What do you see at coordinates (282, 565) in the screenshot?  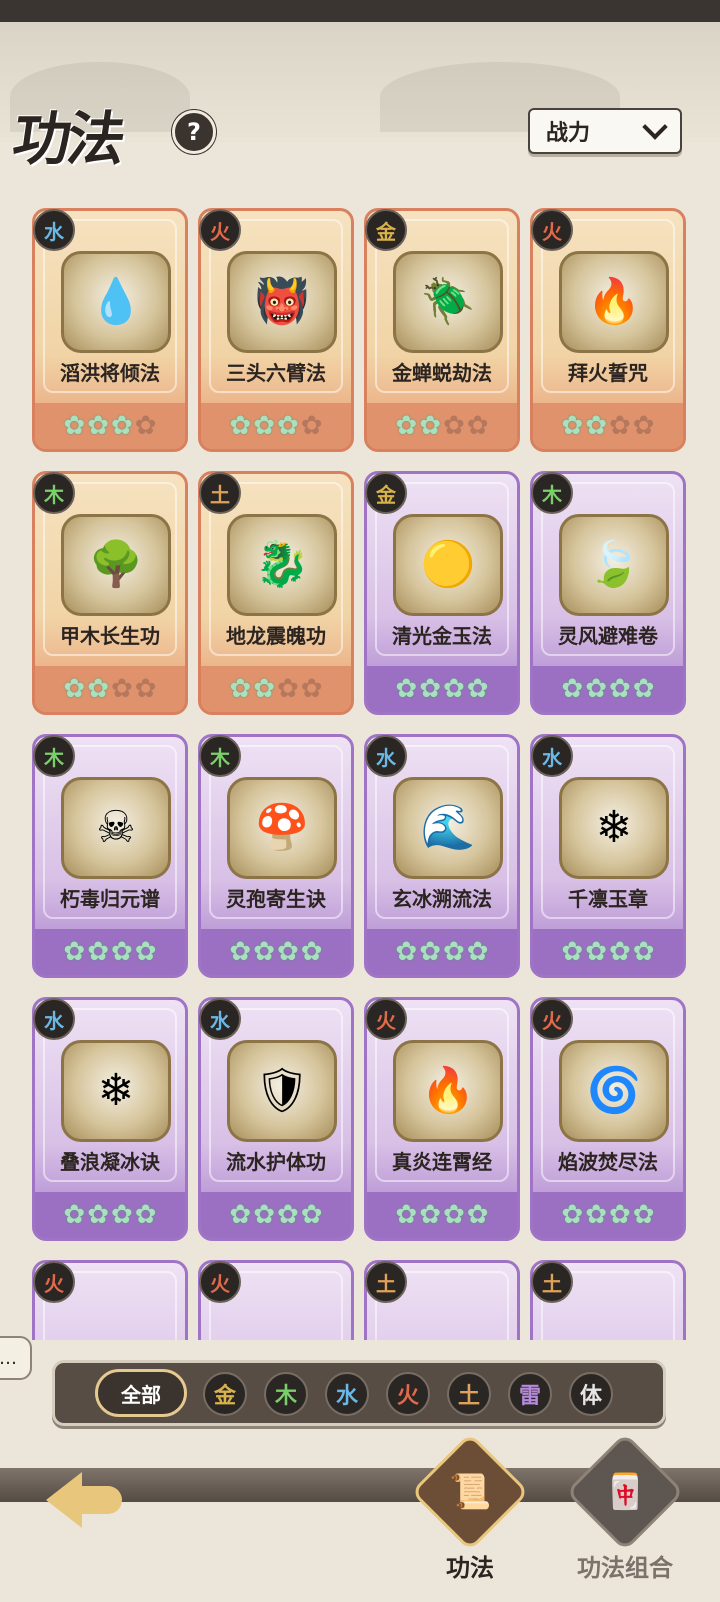 I see `earth-dragon-icon: 🐉` at bounding box center [282, 565].